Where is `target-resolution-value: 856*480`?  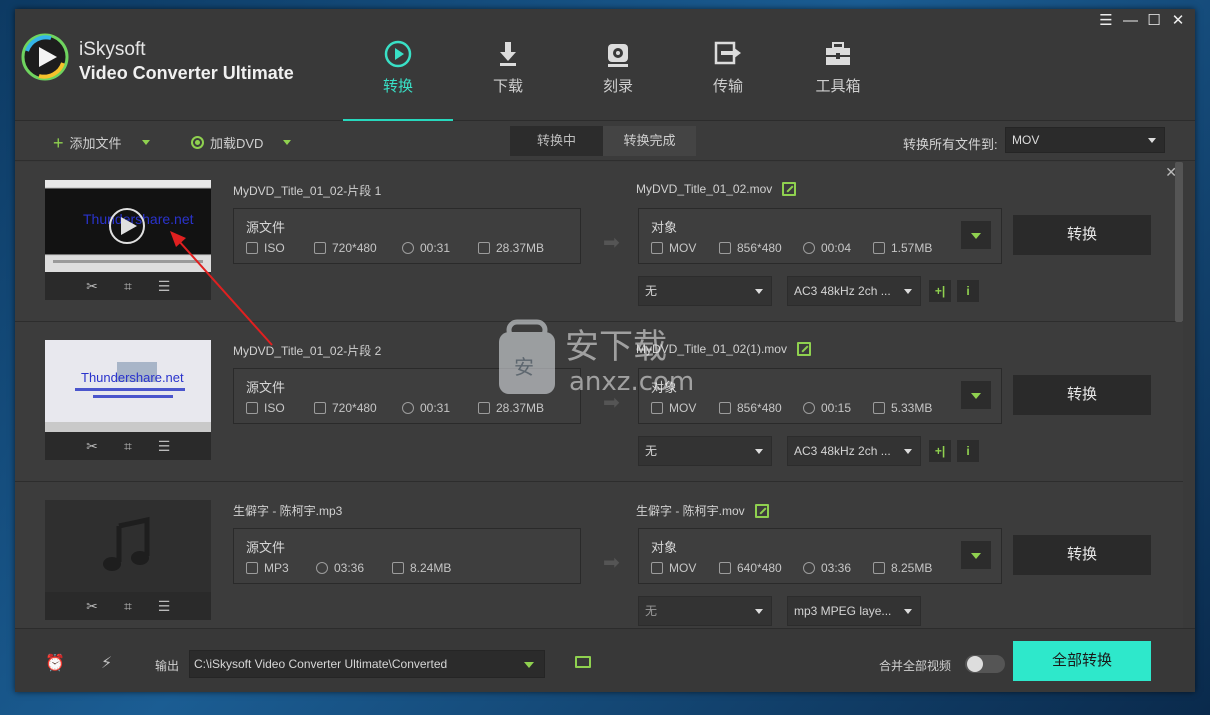
target-resolution-value: 856*480 is located at coordinates (759, 408).